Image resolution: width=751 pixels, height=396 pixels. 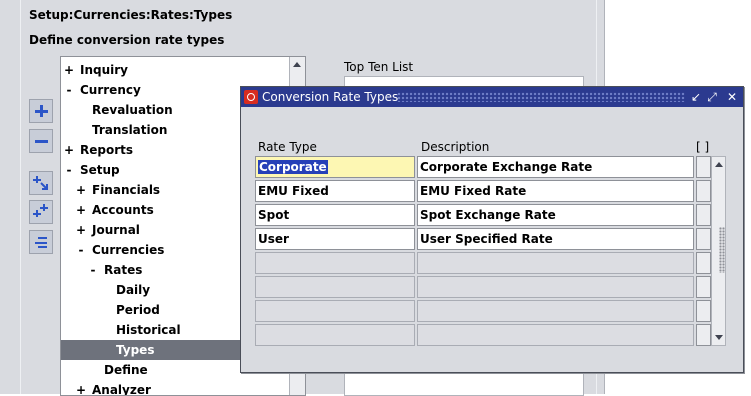 I want to click on collapse-all-icon, so click(x=41, y=242).